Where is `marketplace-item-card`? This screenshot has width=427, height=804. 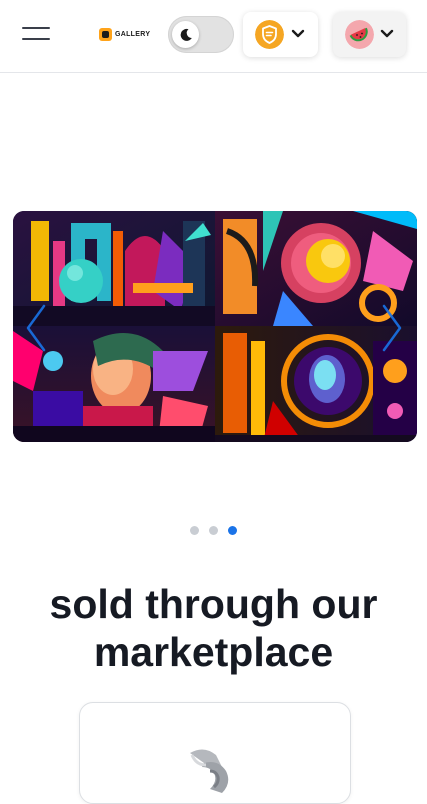 marketplace-item-card is located at coordinates (215, 753).